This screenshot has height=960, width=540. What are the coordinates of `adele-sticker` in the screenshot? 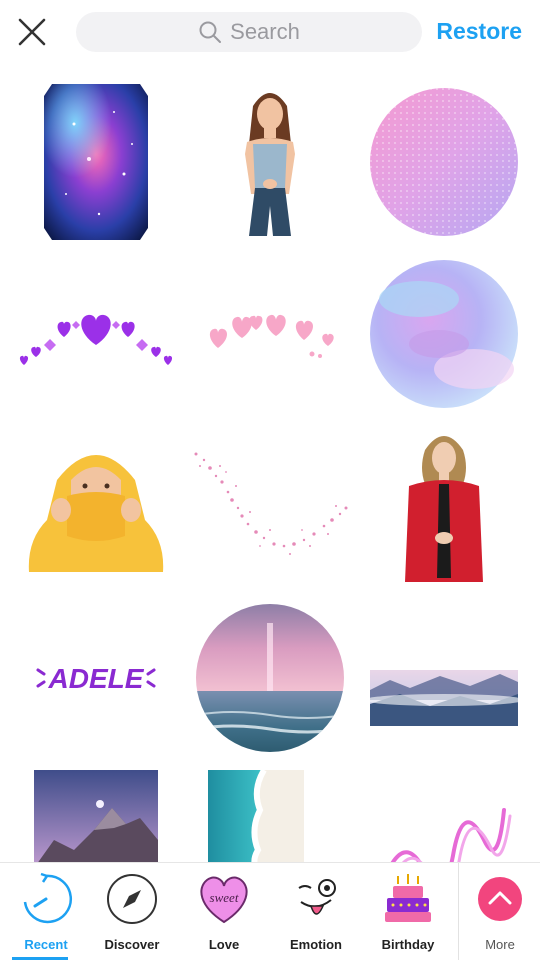 It's located at (444, 506).